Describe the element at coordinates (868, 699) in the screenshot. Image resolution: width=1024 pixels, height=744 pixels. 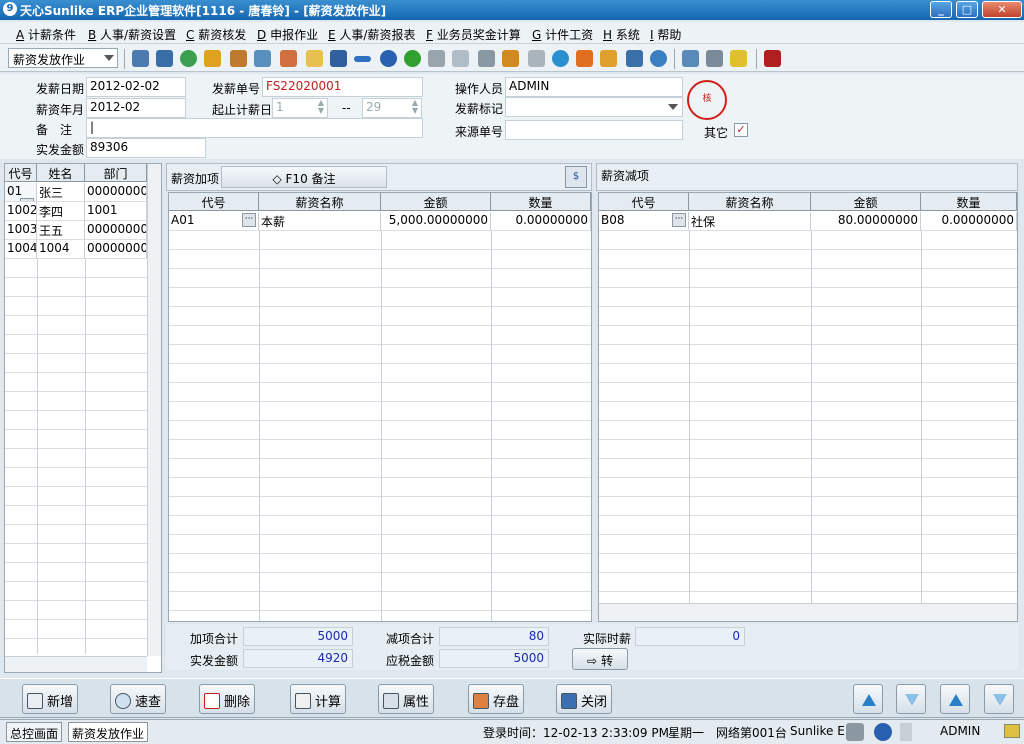
I see `first-record-button` at that location.